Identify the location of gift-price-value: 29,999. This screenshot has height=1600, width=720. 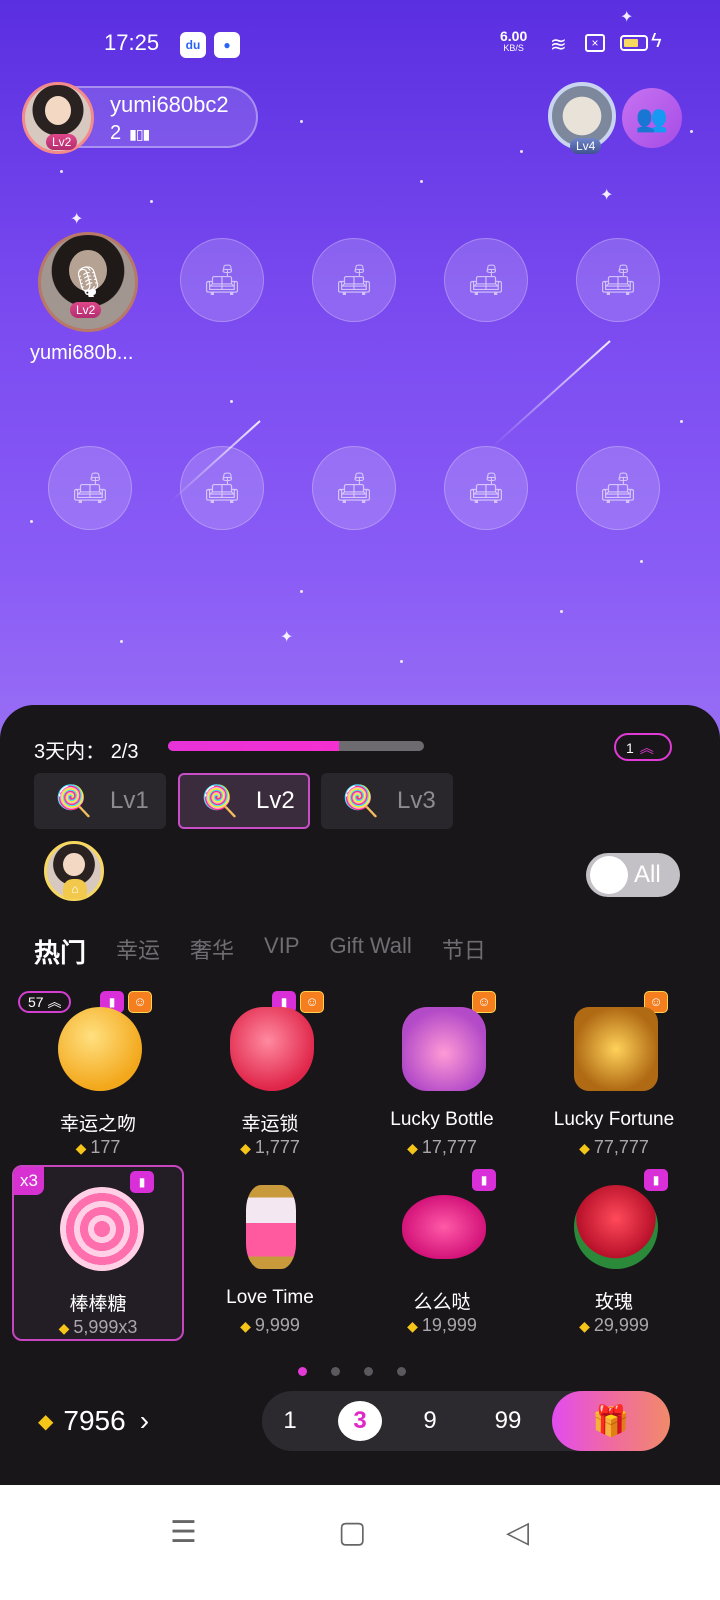
(621, 1325).